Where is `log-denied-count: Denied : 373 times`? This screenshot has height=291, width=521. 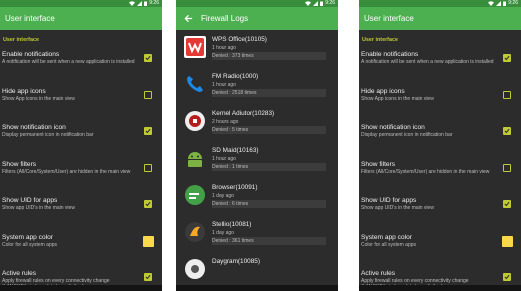
log-denied-count: Denied : 373 times is located at coordinates (269, 56).